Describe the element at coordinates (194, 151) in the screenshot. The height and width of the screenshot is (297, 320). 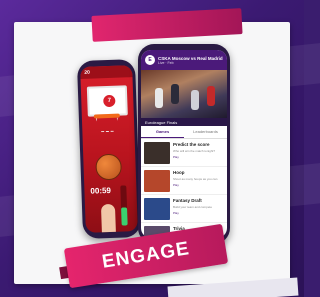
I see `game-description: Who will win the match tonight?` at that location.